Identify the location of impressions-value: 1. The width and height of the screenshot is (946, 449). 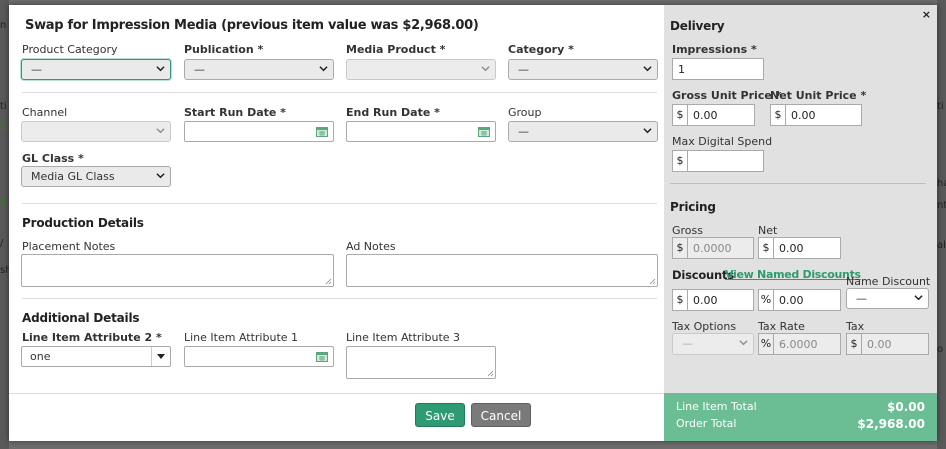
(681, 69).